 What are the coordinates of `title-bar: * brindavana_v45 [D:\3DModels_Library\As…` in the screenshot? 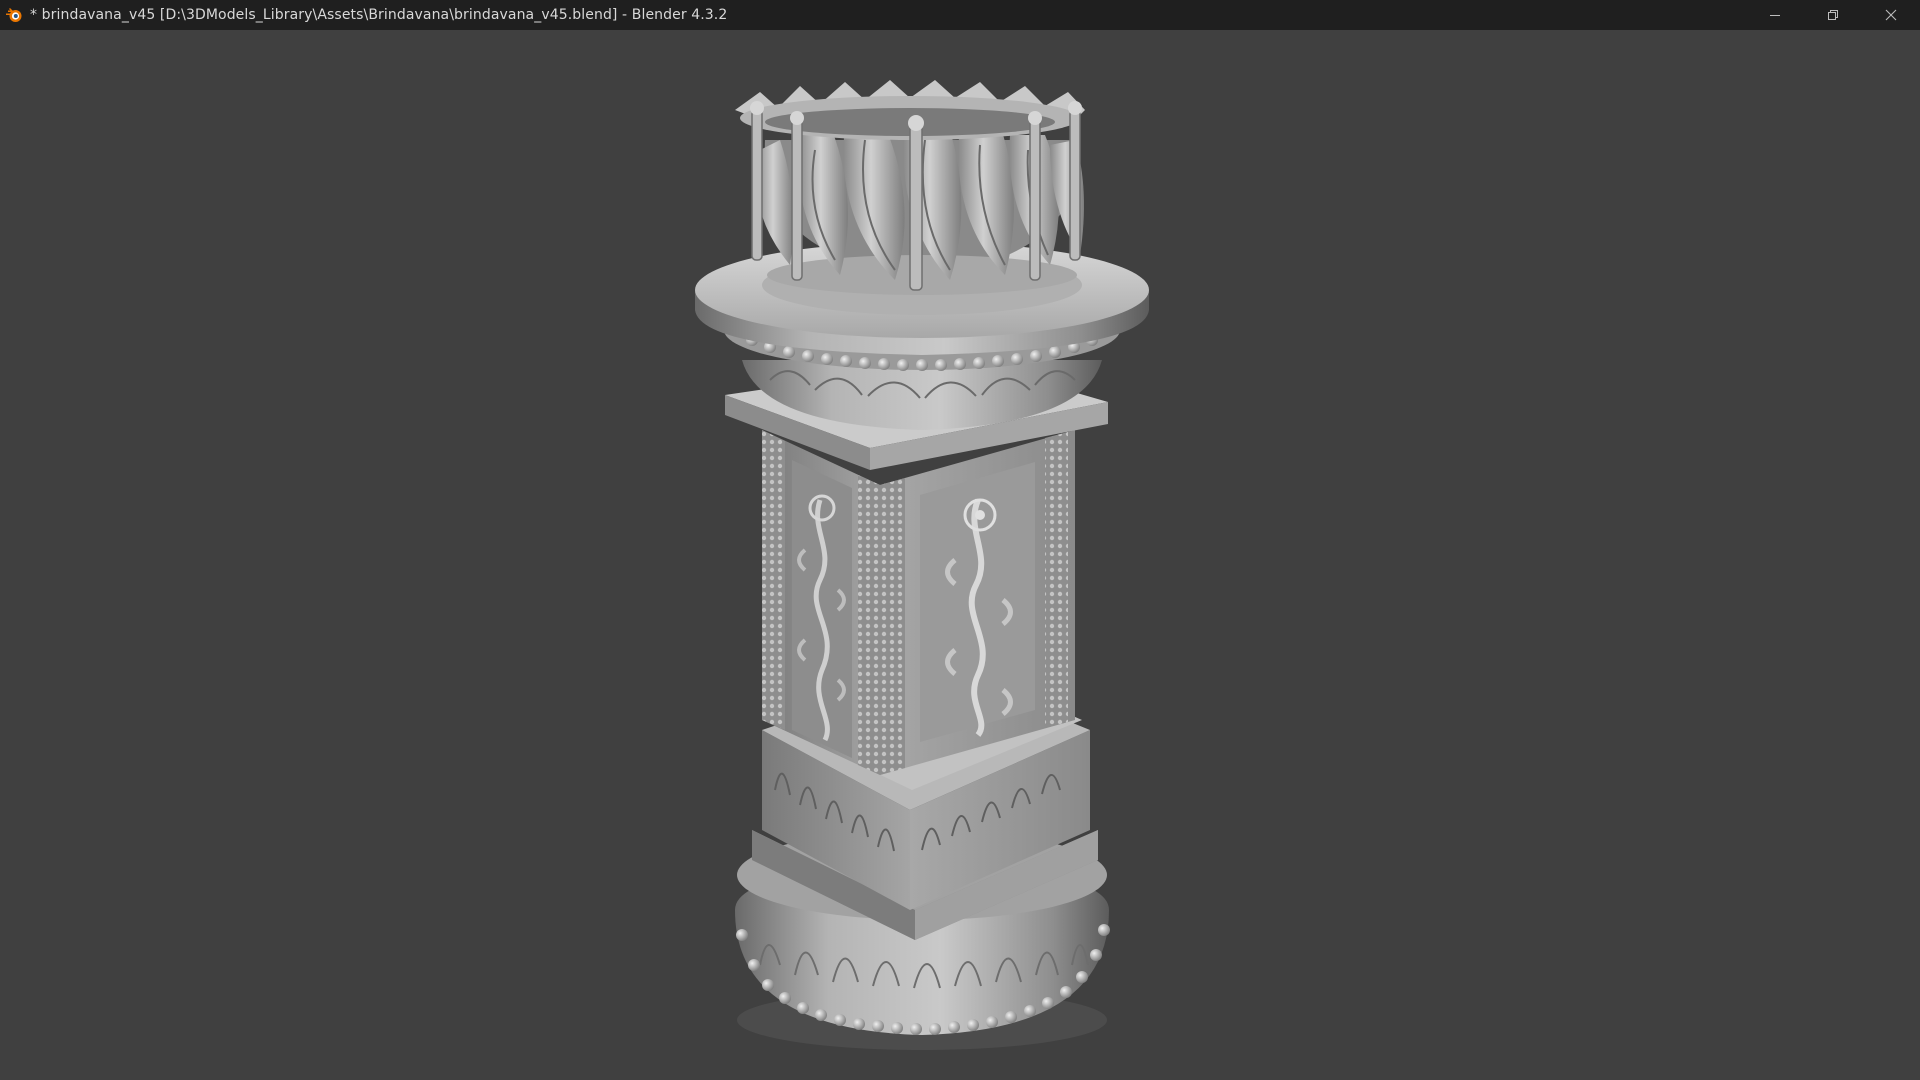 It's located at (960, 15).